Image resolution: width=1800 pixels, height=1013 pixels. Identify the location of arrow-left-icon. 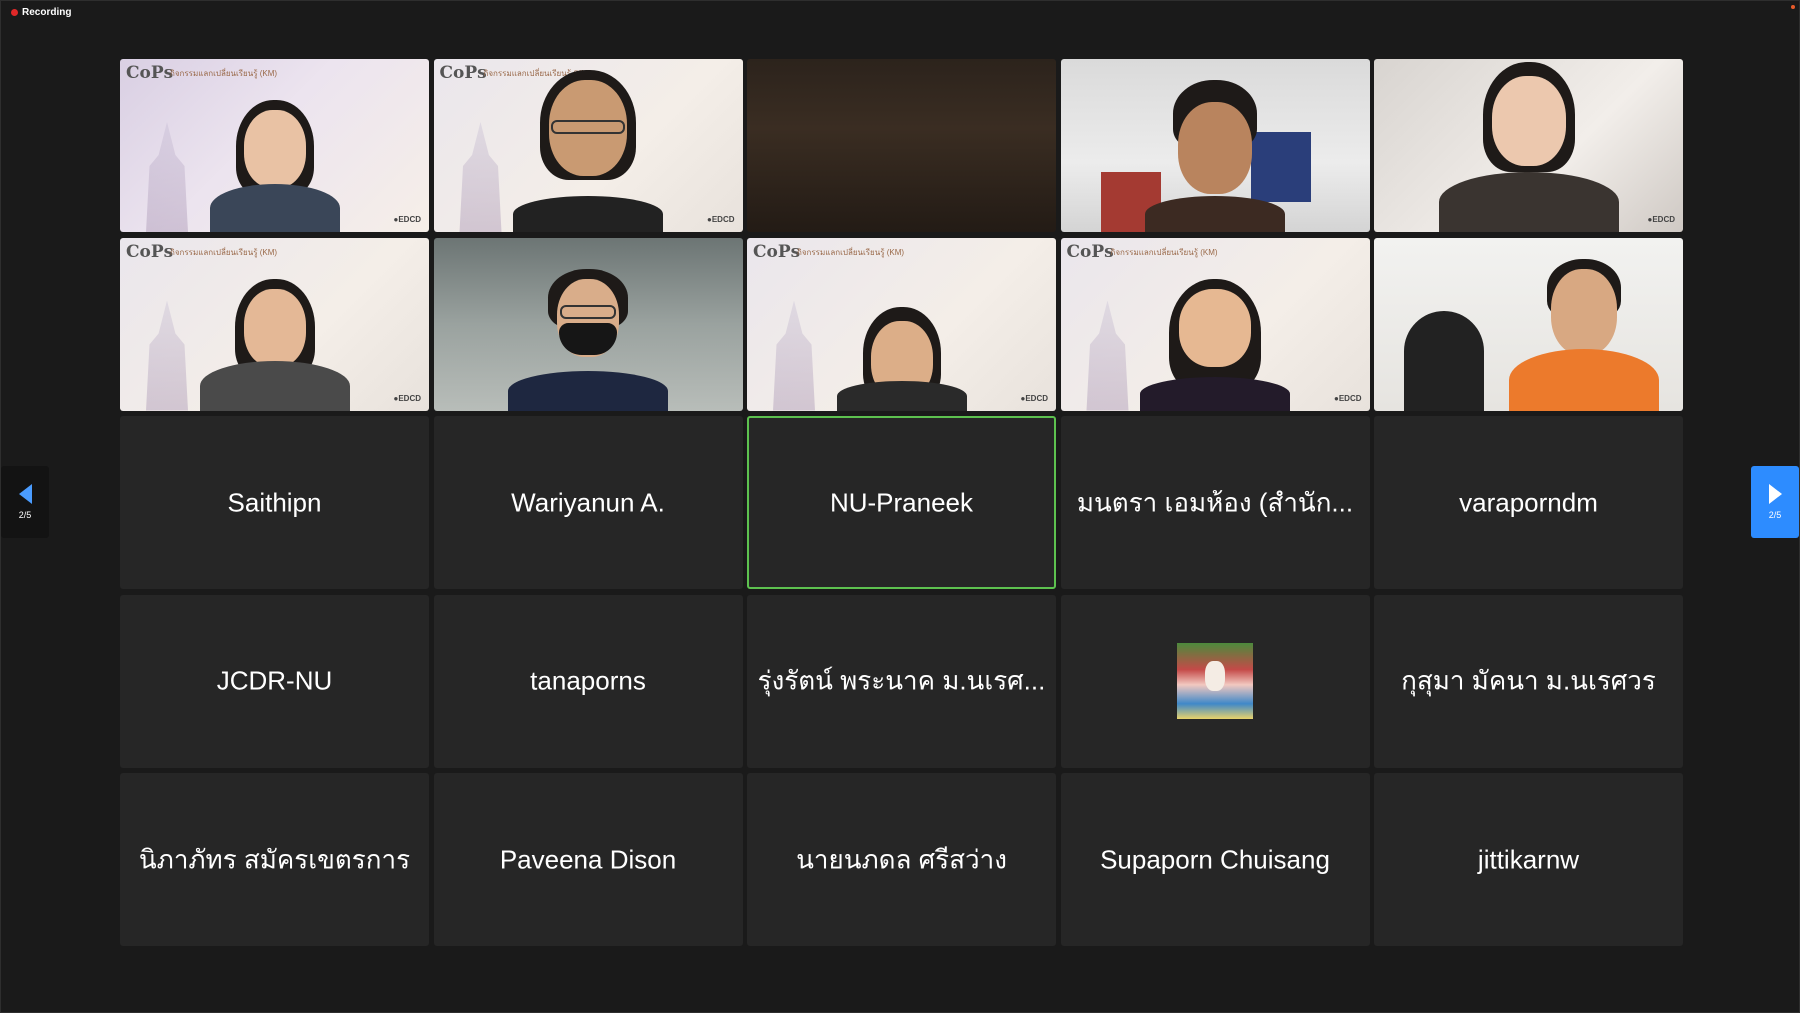
(25, 494).